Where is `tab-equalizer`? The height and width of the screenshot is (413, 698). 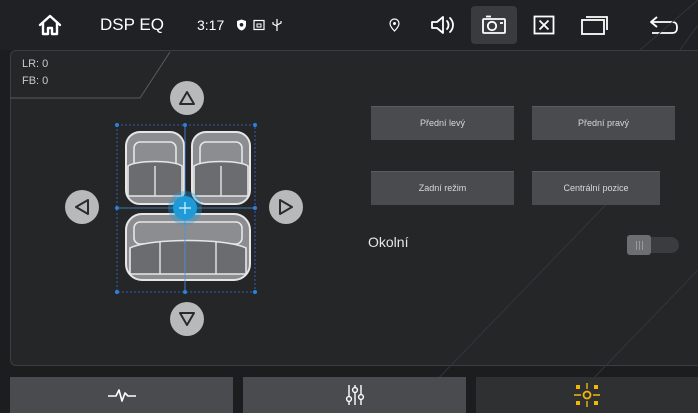 tab-equalizer is located at coordinates (121, 395).